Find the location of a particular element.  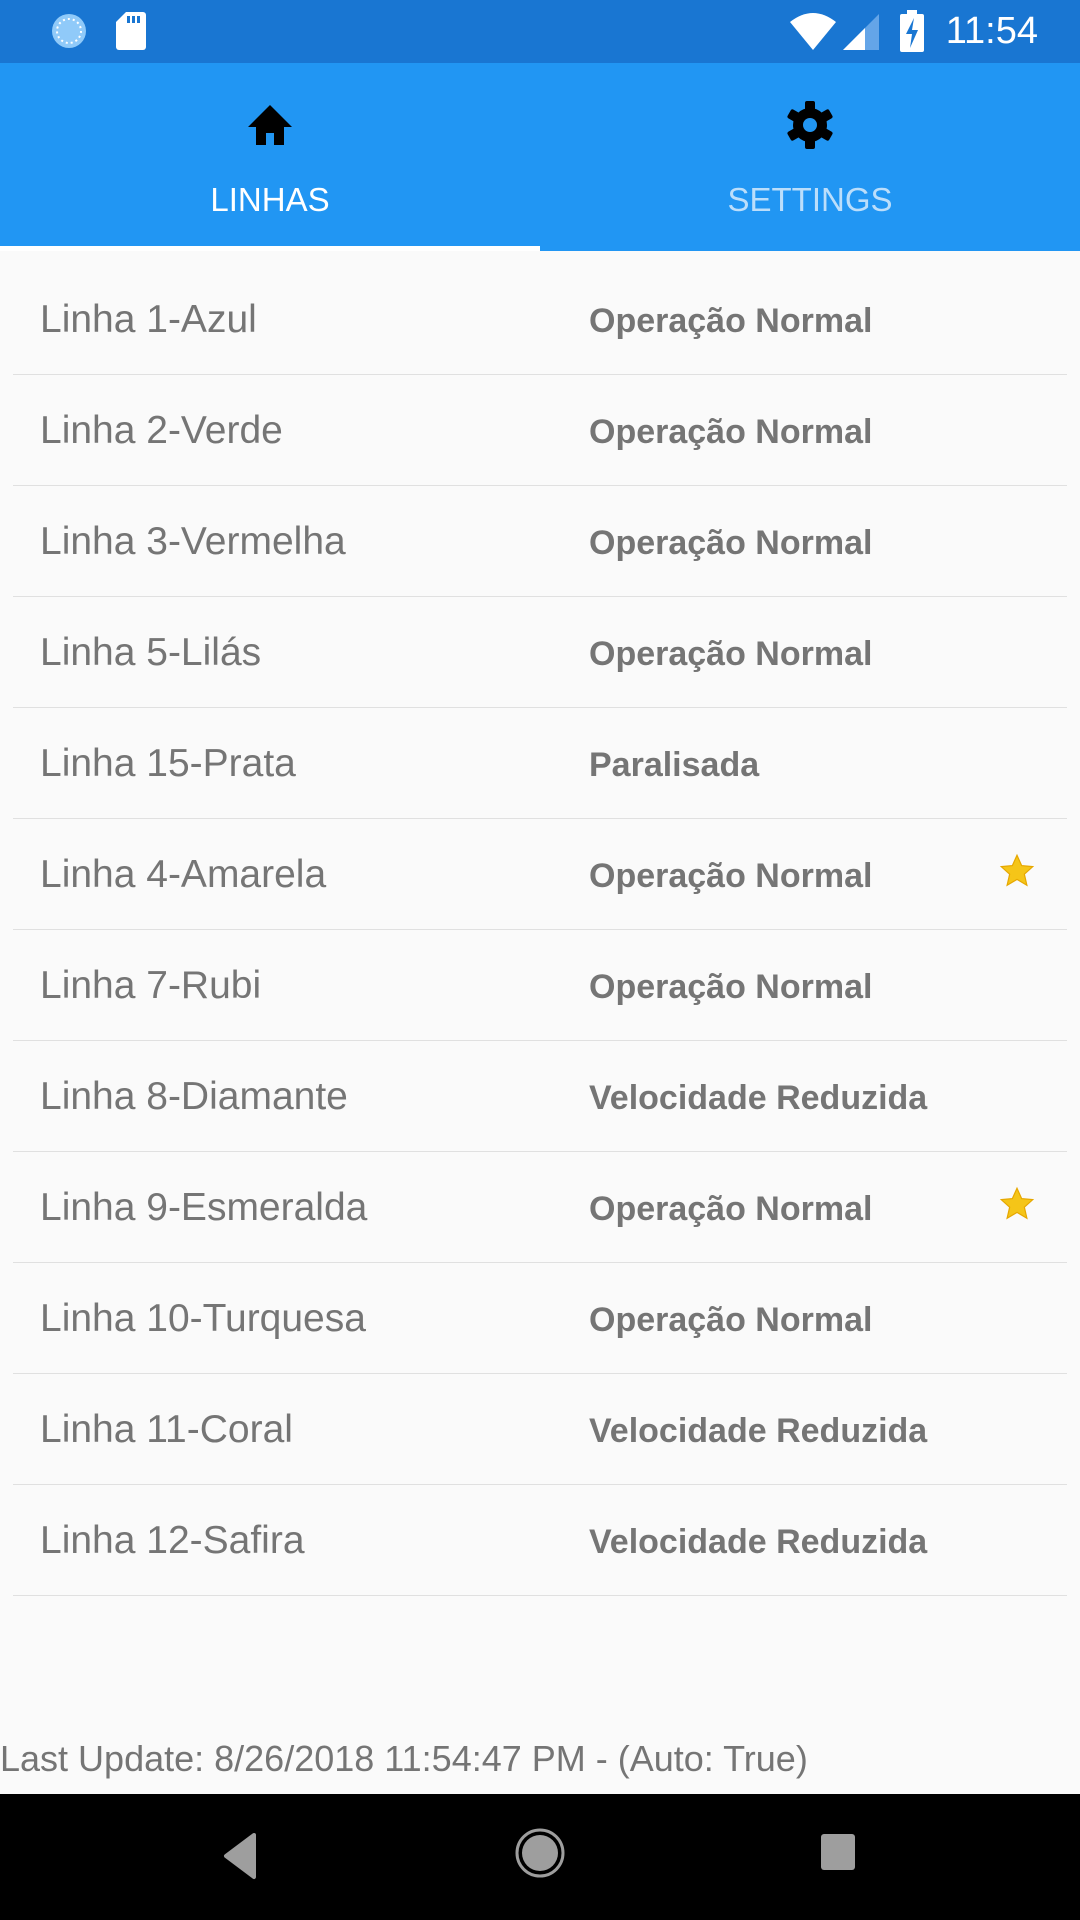

line-name: Linha 5-Lilás is located at coordinates (151, 652).